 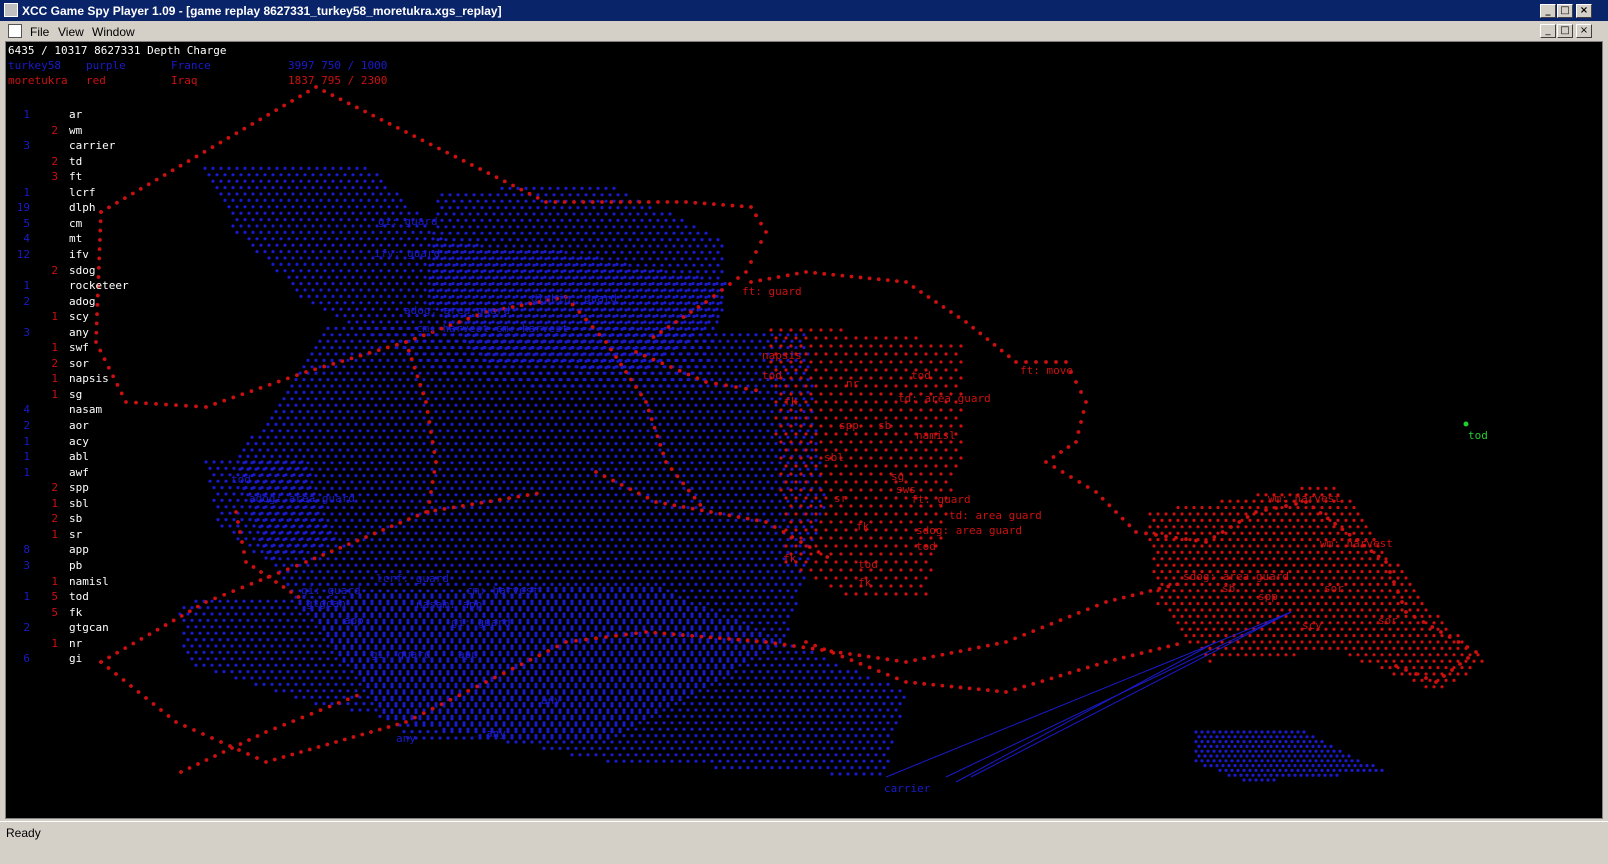 What do you see at coordinates (82, 270) in the screenshot?
I see `unit-type-name: sdog` at bounding box center [82, 270].